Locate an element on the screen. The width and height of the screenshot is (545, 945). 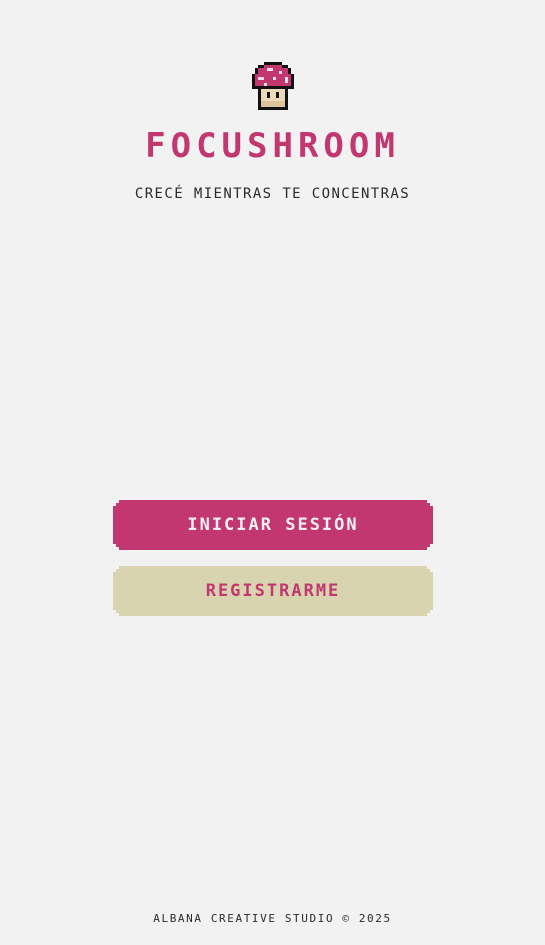
footer-credits: ALBANA CREATIVE STUDIO © 2025 is located at coordinates (272, 918).